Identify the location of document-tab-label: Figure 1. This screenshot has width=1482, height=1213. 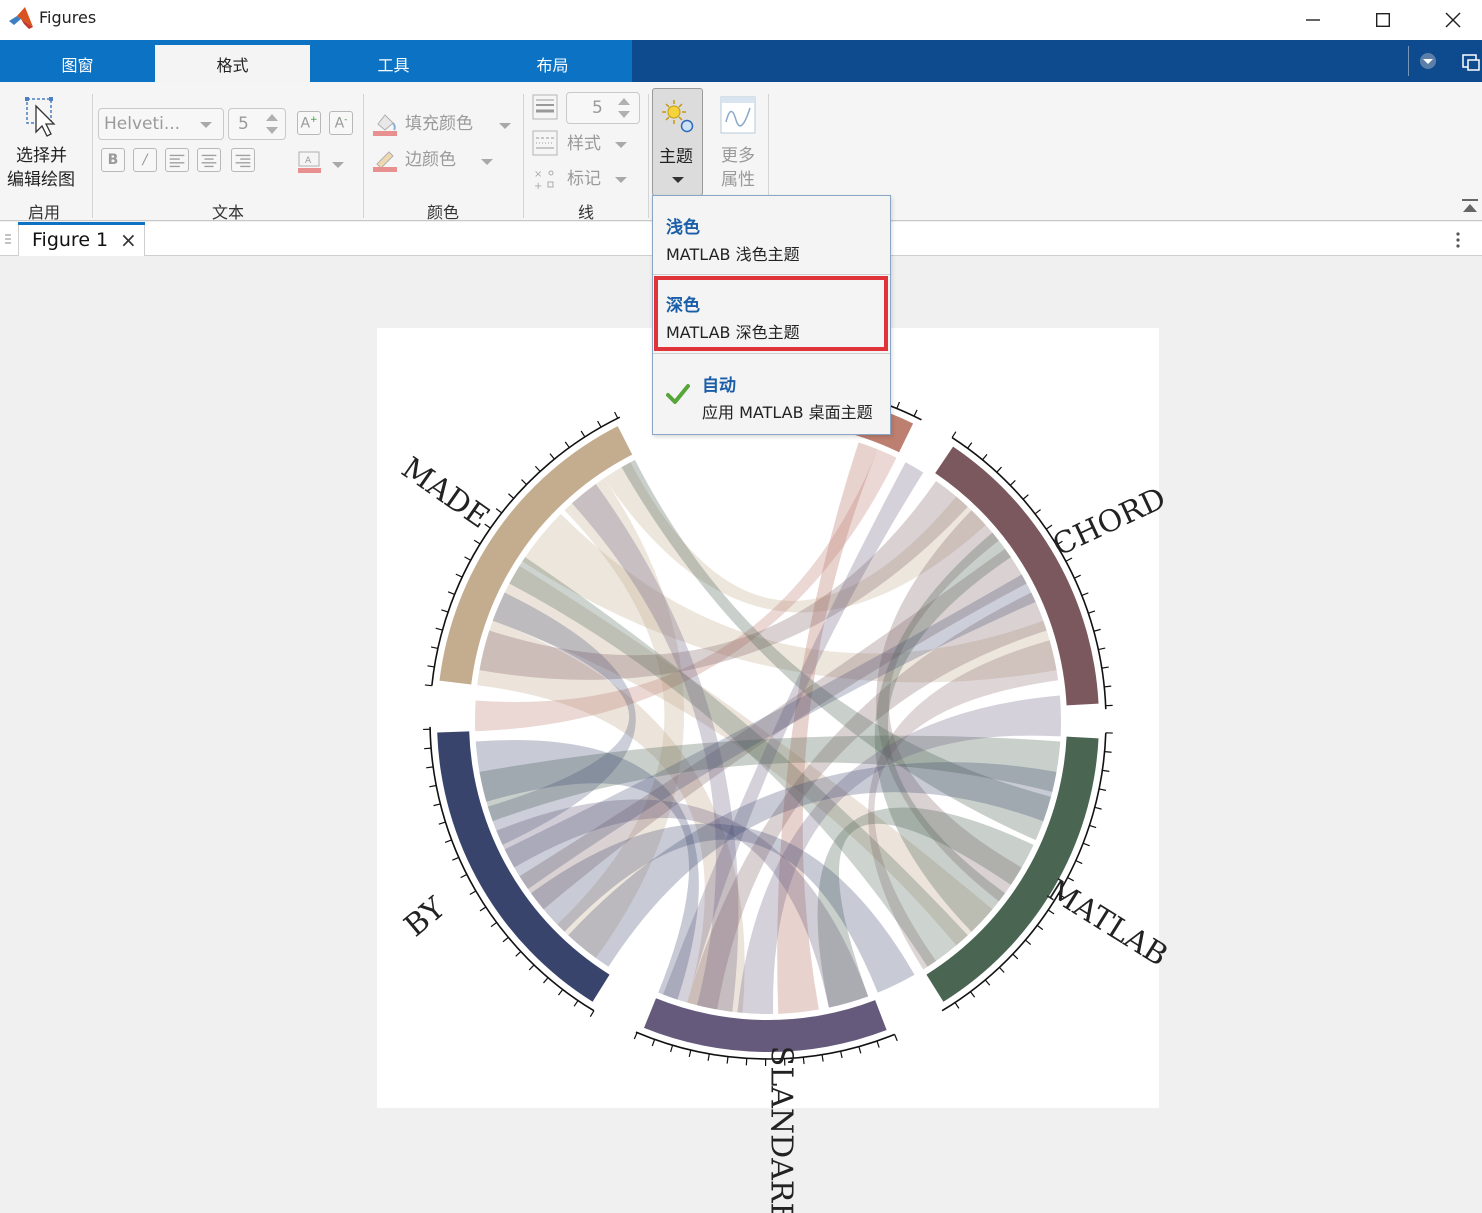
(70, 240).